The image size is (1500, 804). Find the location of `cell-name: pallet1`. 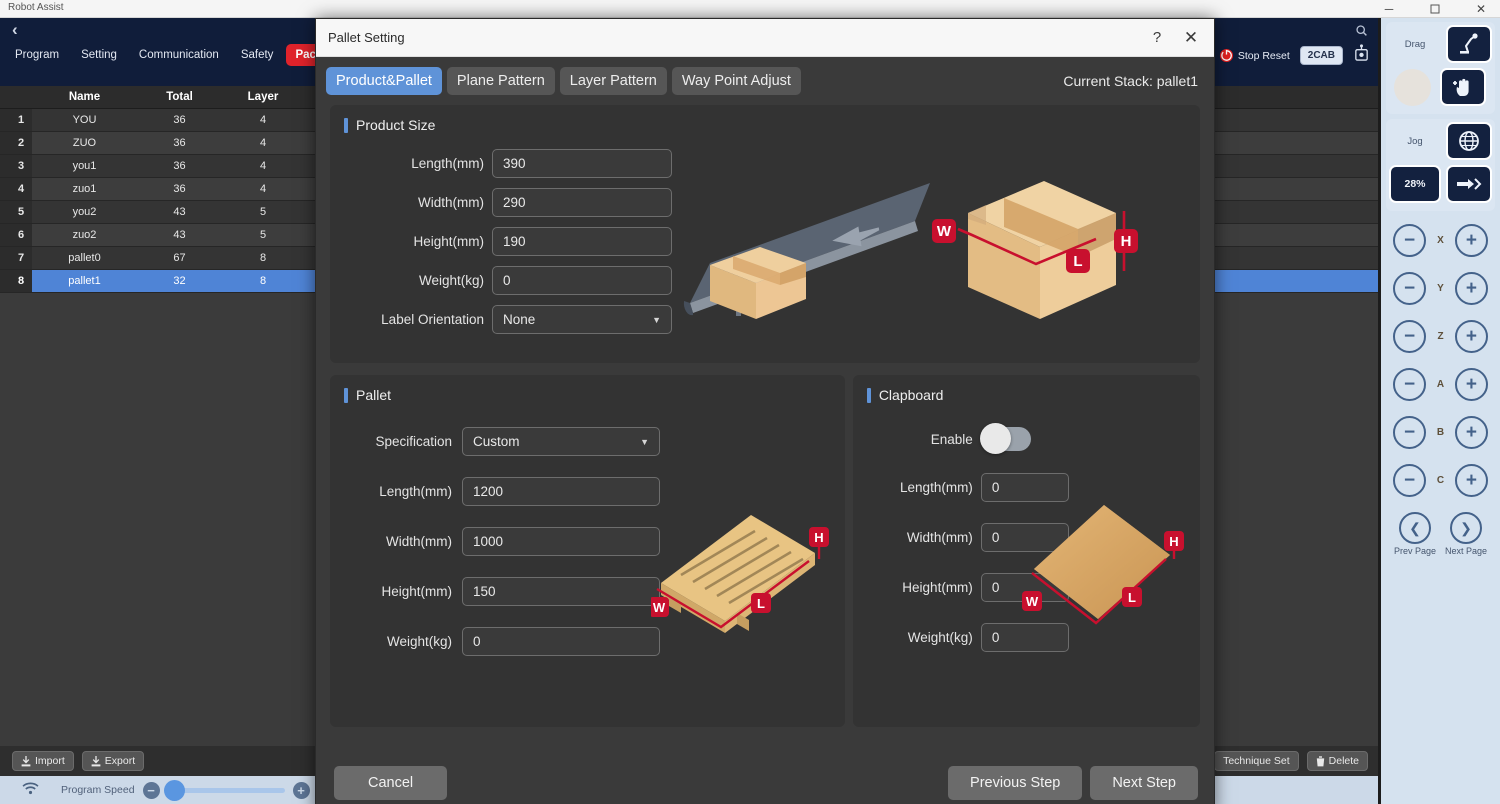

cell-name: pallet1 is located at coordinates (84, 281).